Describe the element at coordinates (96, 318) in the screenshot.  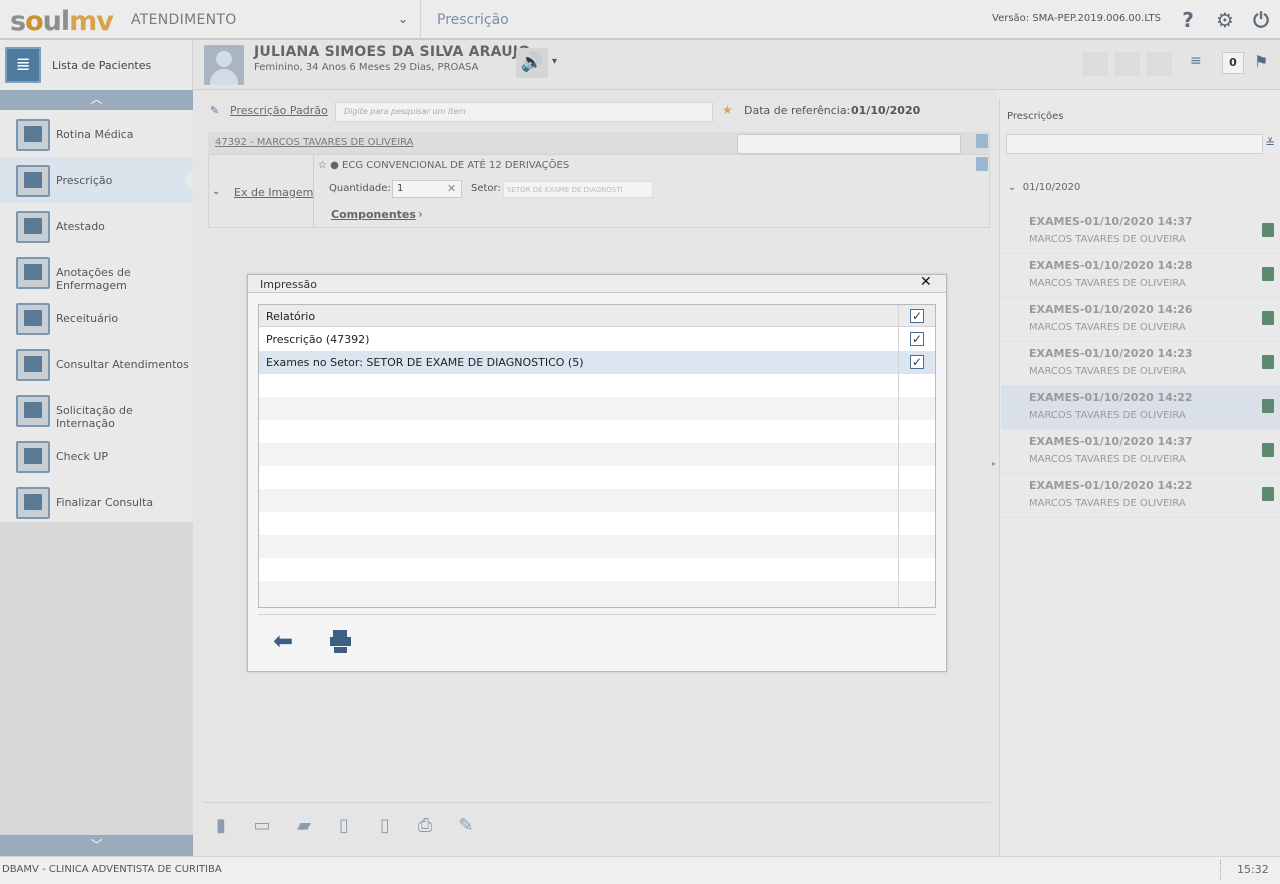
I see `sidebar-item-receituario: Receituário` at that location.